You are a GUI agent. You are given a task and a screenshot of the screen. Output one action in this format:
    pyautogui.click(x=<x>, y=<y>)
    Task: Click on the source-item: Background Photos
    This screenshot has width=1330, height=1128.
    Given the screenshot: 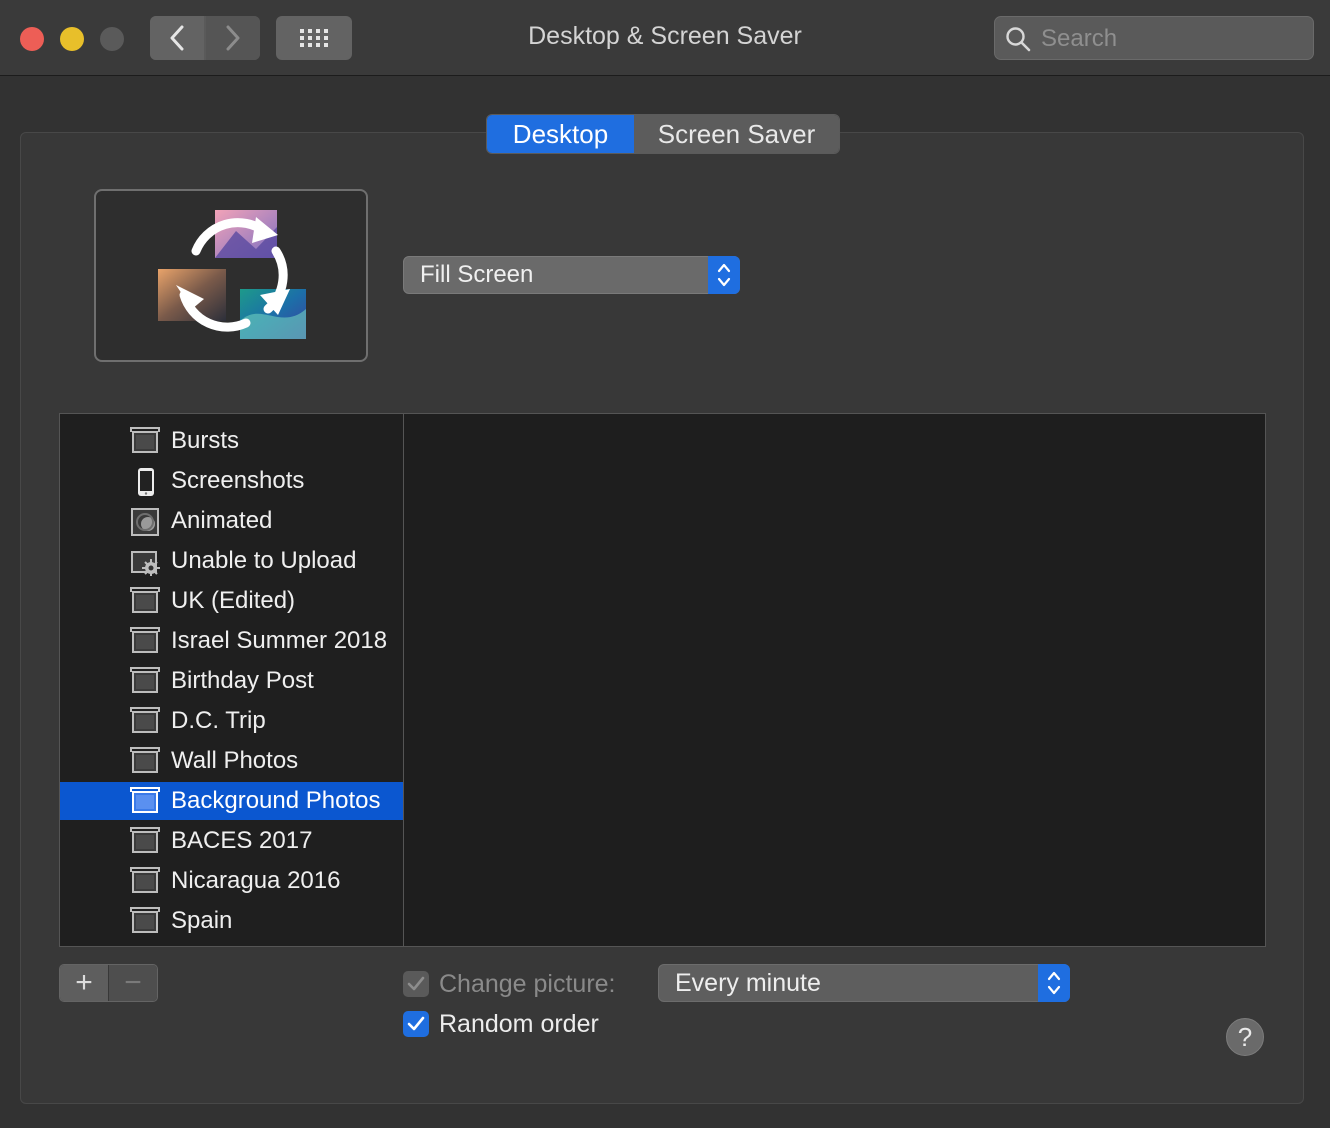 What is the action you would take?
    pyautogui.click(x=231, y=801)
    